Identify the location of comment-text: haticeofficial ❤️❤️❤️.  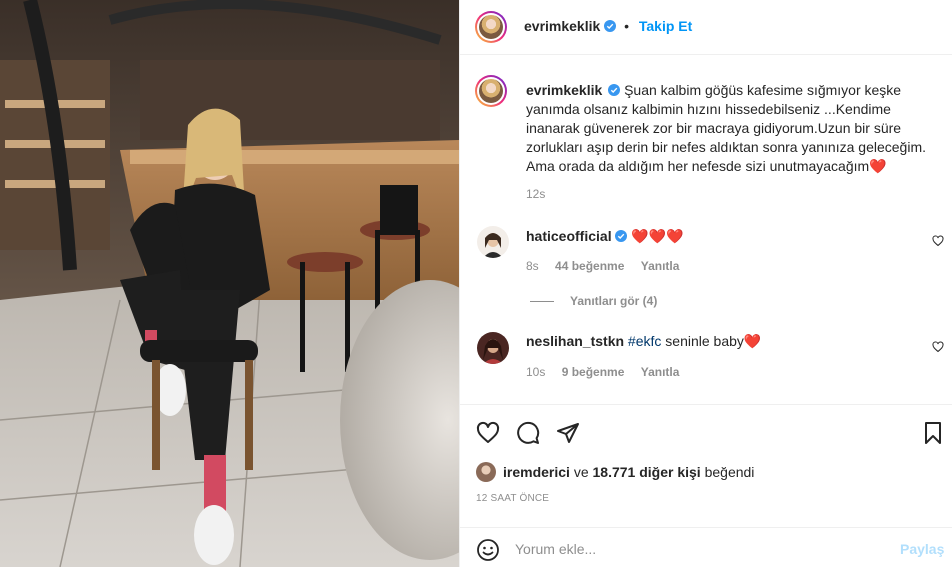
(605, 236).